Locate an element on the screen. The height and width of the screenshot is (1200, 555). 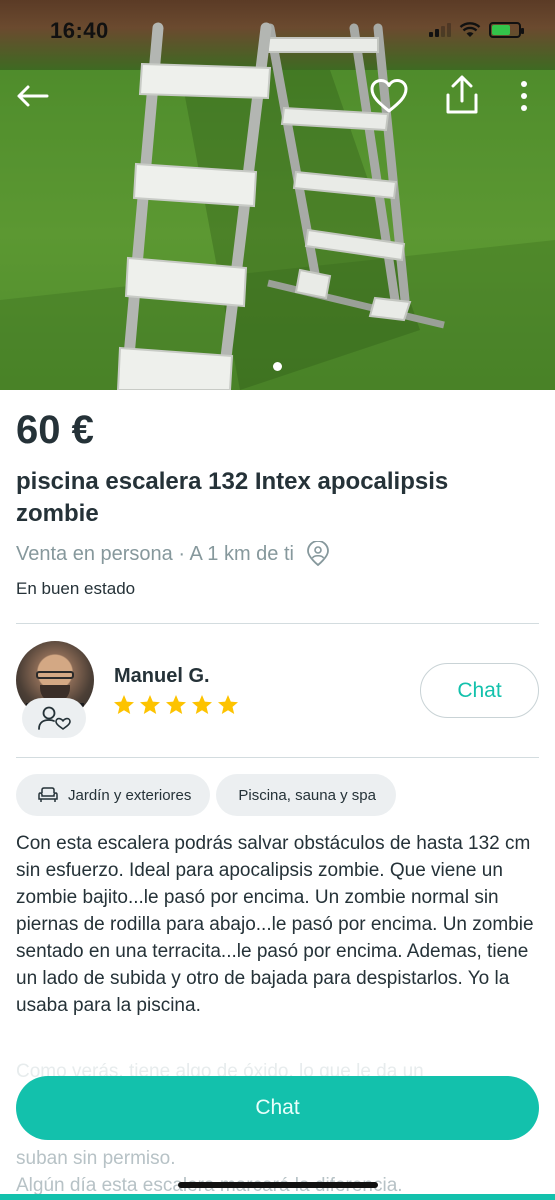
user-heart-icon is located at coordinates (54, 718).